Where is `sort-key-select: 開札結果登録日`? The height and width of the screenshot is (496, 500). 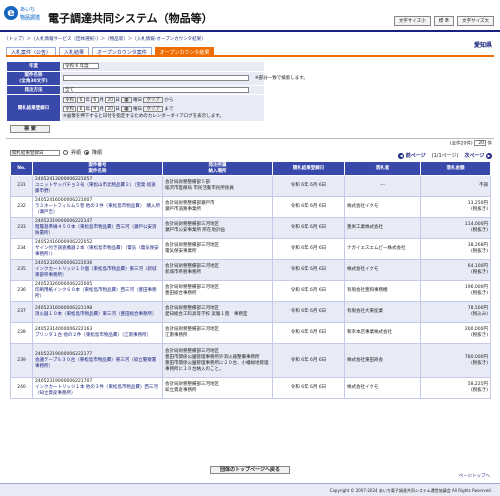
sort-key-select: 開札結果登録日 is located at coordinates (35, 152).